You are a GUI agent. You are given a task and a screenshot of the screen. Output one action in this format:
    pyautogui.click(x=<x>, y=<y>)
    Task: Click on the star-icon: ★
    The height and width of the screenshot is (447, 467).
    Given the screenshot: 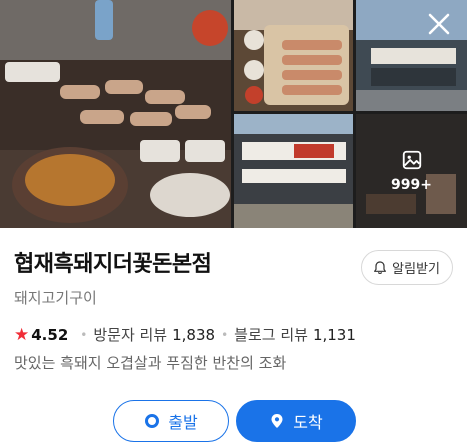 What is the action you would take?
    pyautogui.click(x=22, y=334)
    